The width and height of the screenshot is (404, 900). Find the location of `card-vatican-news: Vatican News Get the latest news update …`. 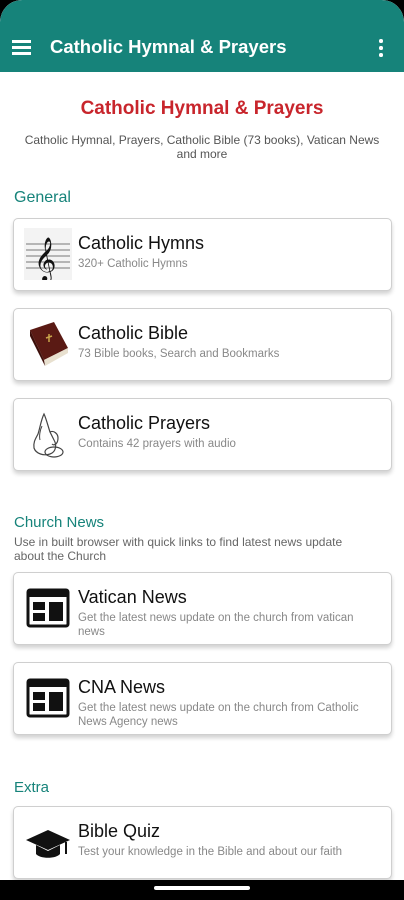

card-vatican-news: Vatican News Get the latest news update … is located at coordinates (202, 608).